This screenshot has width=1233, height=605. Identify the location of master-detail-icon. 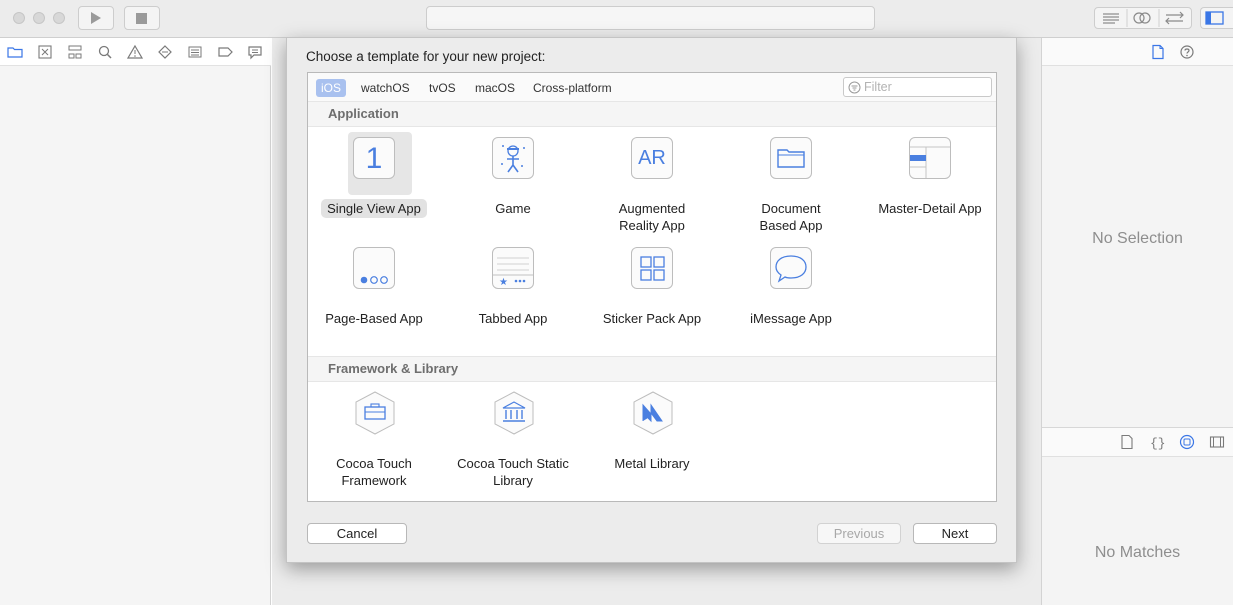
(930, 158).